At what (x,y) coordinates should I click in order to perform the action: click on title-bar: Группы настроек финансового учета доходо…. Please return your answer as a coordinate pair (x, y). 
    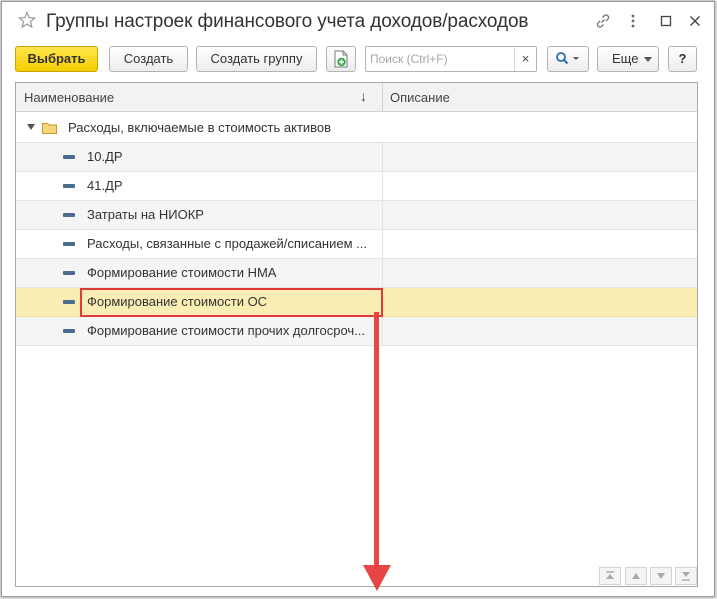
    Looking at the image, I should click on (358, 22).